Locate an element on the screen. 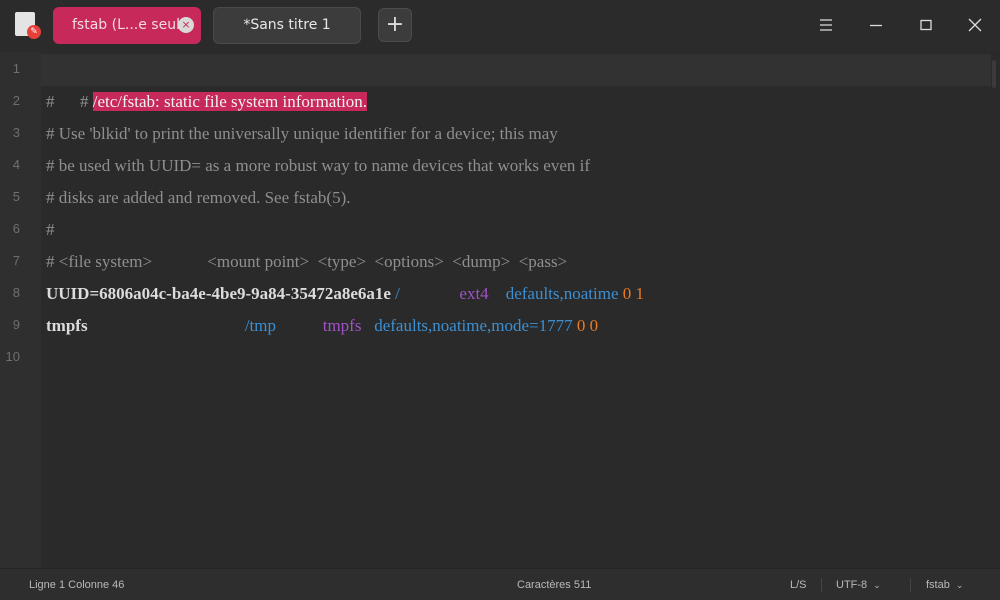 The width and height of the screenshot is (1000, 600). text-editor-icon: ✎ is located at coordinates (28, 25).